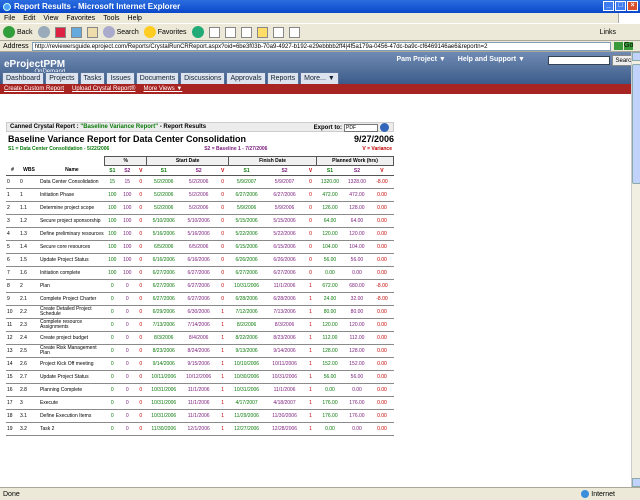 The height and width of the screenshot is (500, 640). I want to click on table-cell: 7/14/2006, so click(198, 325).